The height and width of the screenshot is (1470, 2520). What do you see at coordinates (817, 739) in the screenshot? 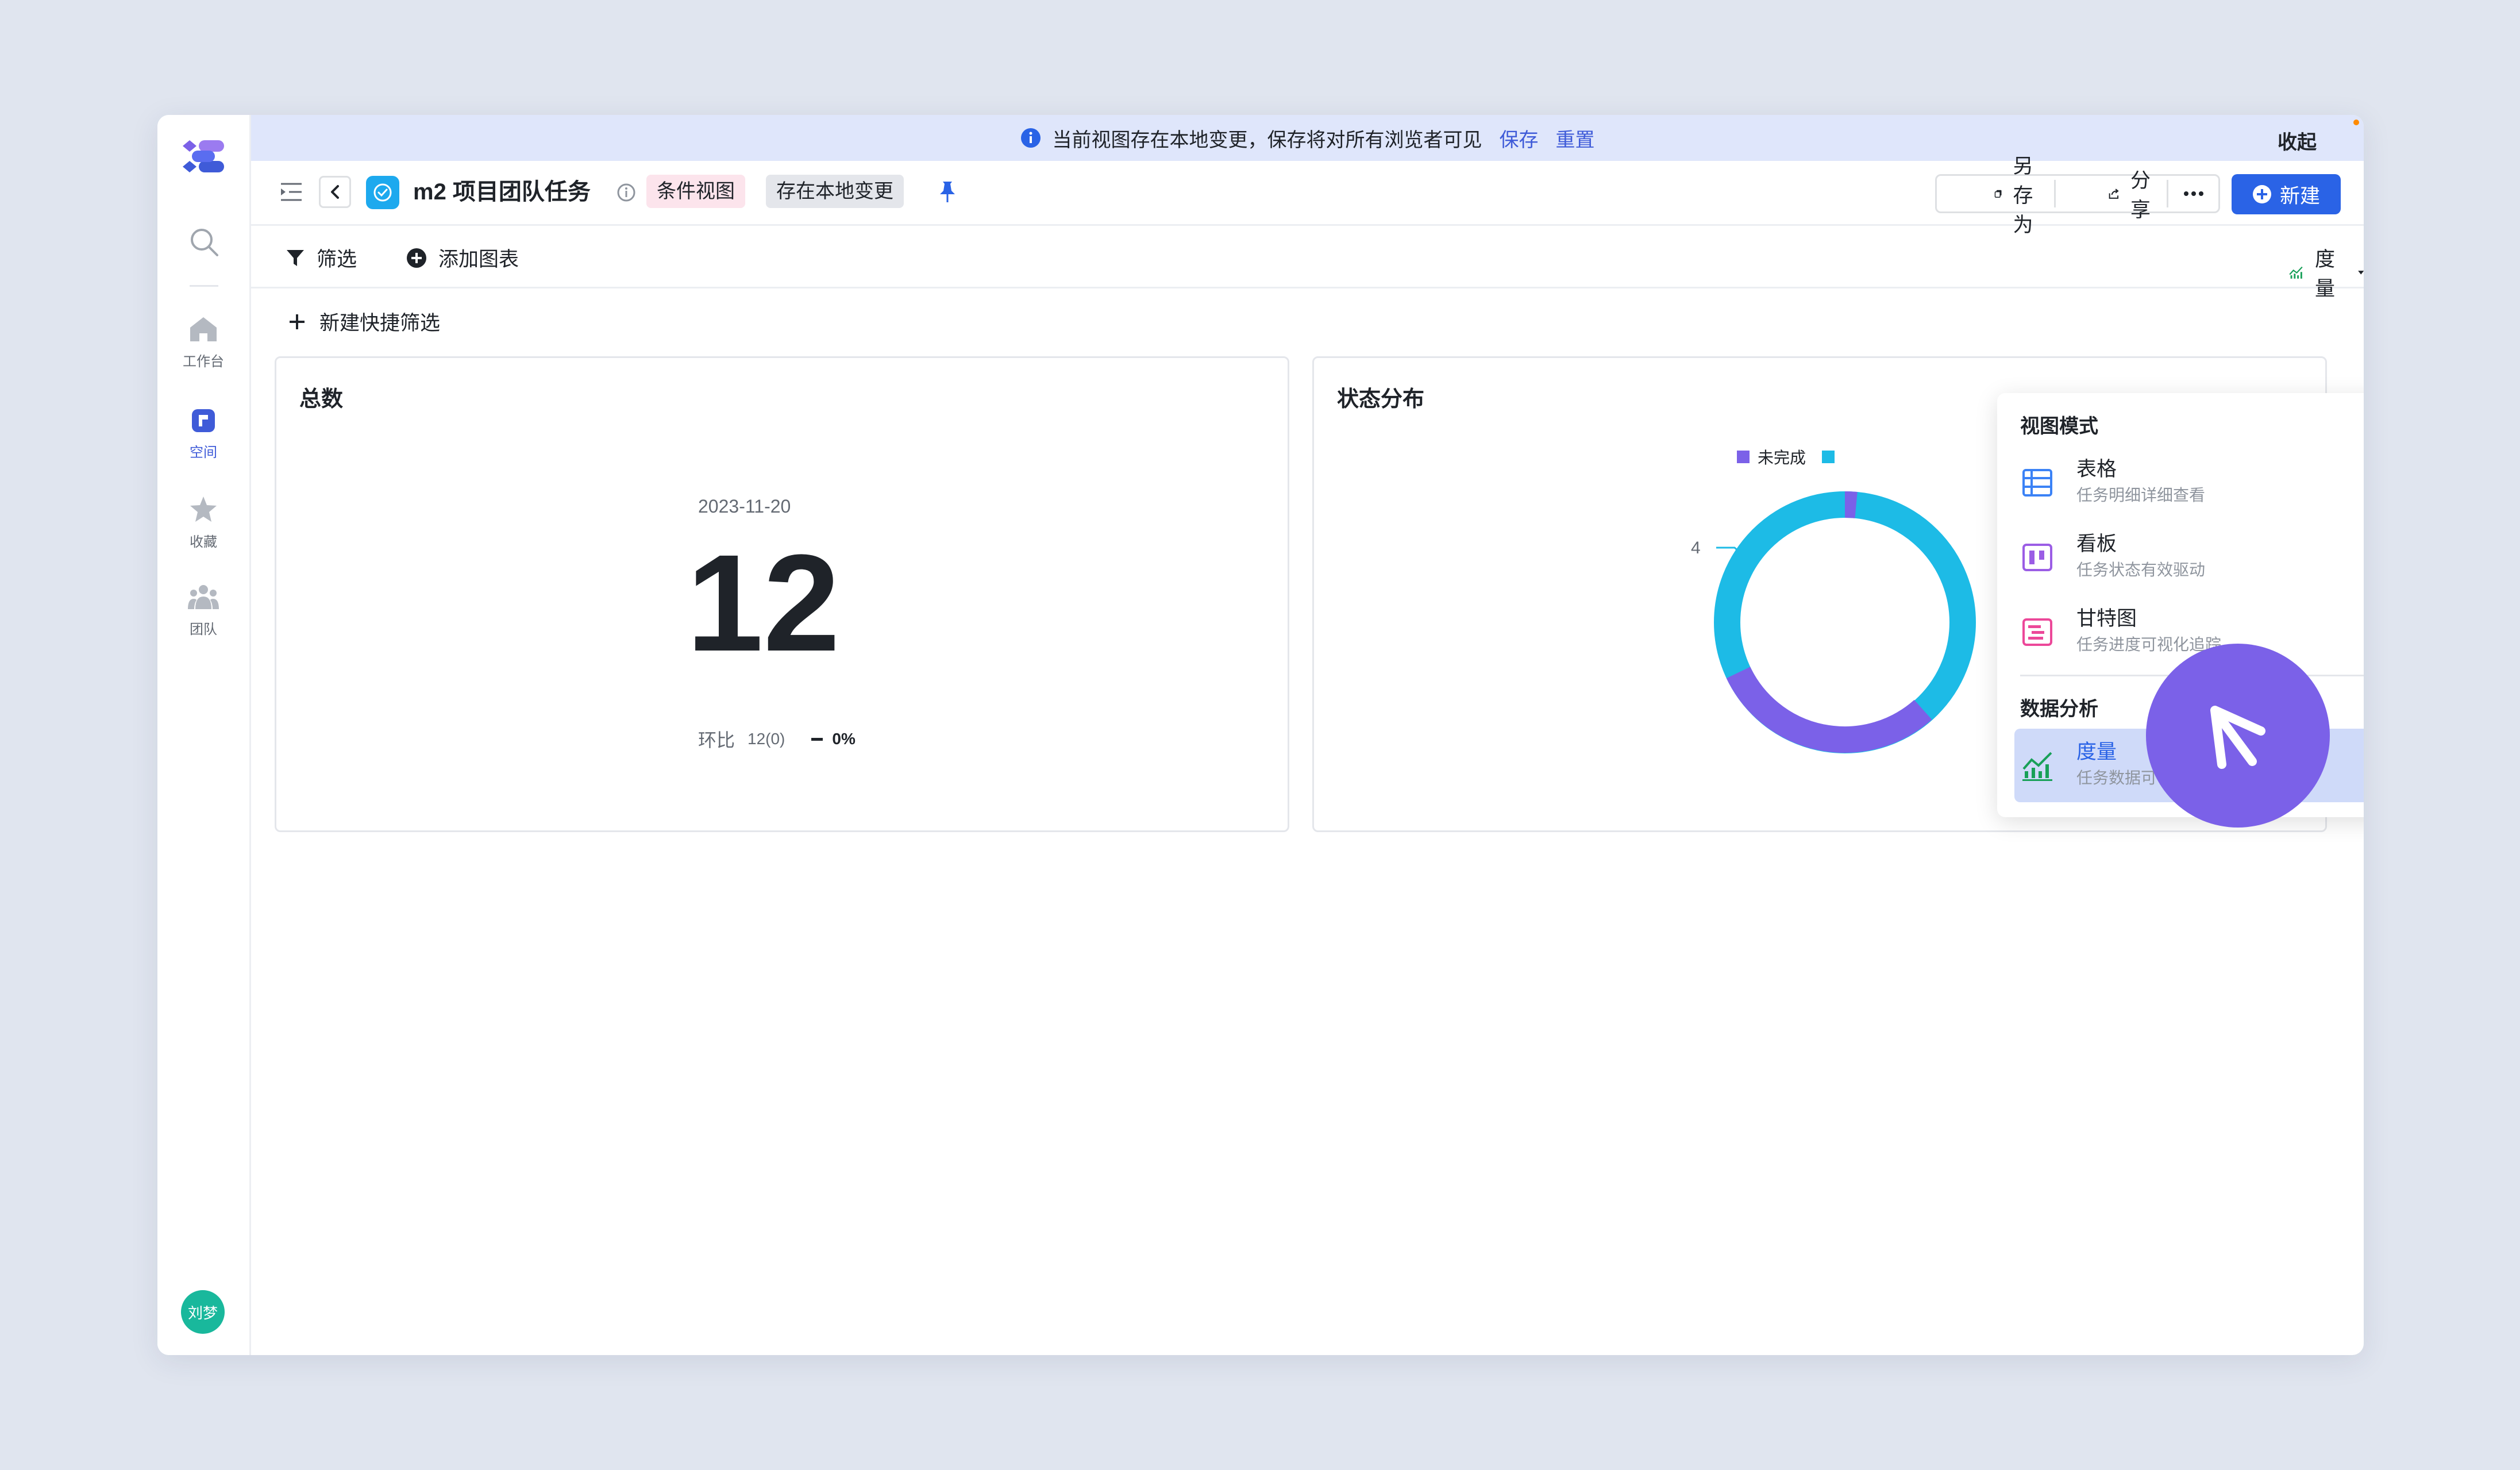
I see `trend-flat-icon` at bounding box center [817, 739].